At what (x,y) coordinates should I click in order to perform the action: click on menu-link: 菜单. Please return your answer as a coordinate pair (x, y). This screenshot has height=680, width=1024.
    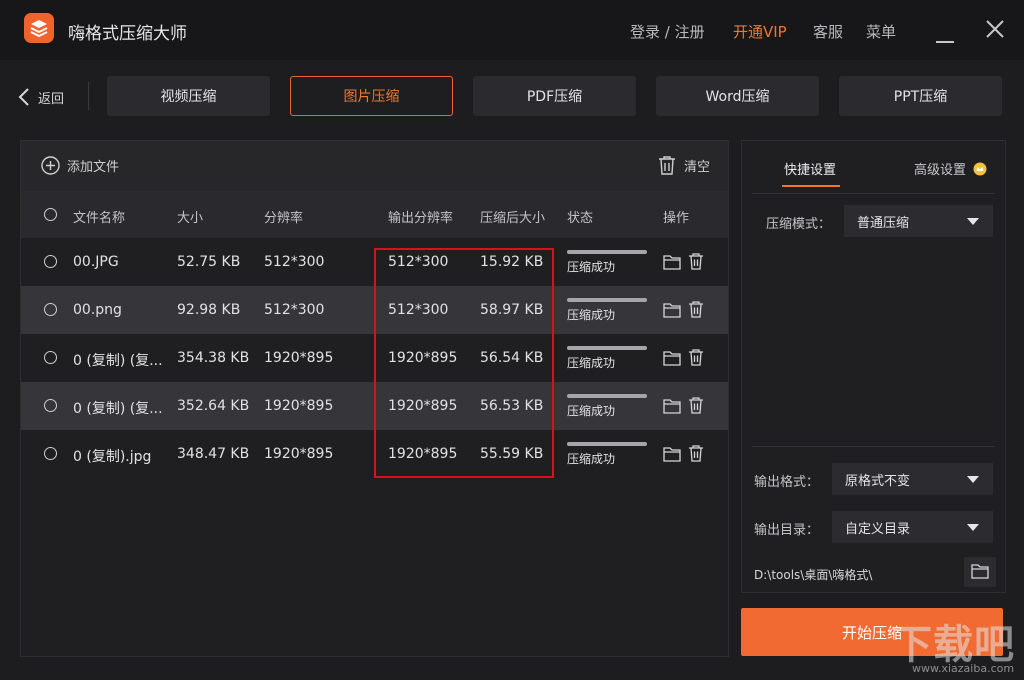
    Looking at the image, I should click on (881, 31).